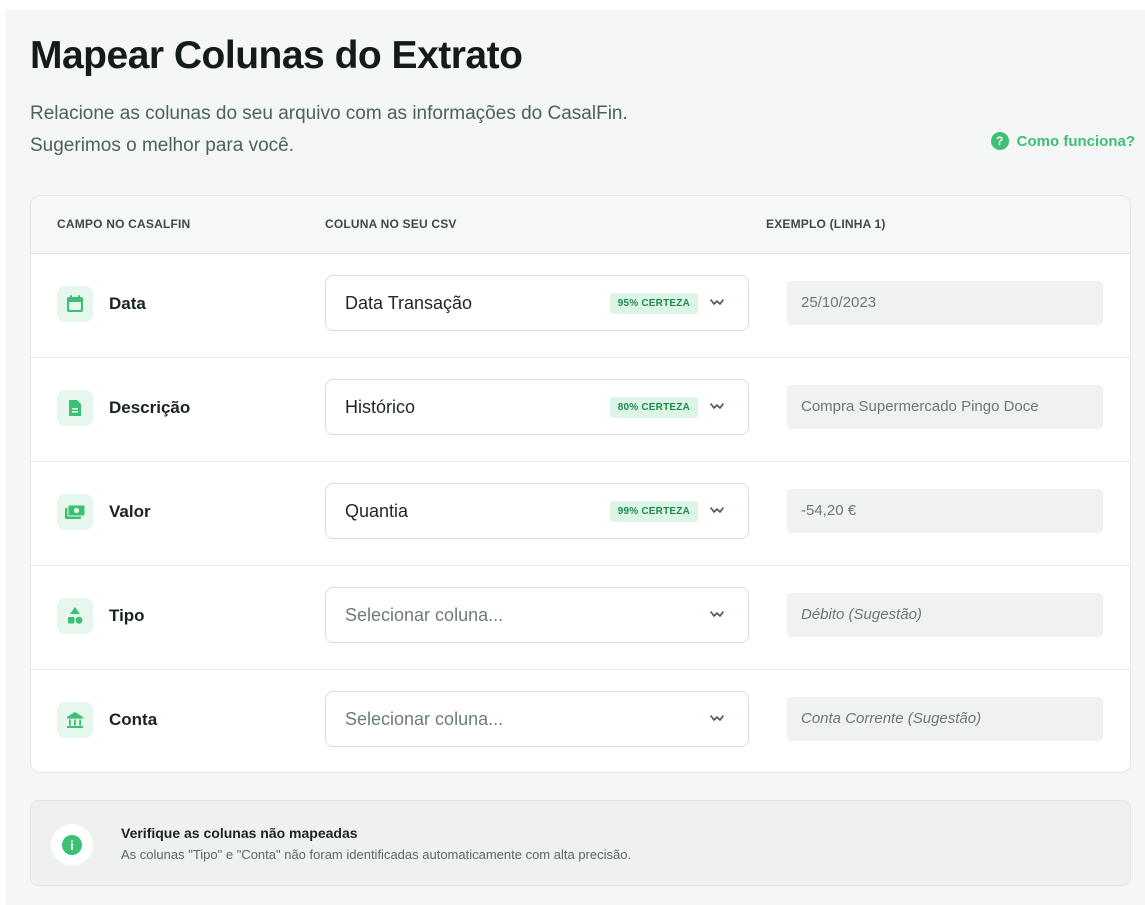 The height and width of the screenshot is (905, 1145). What do you see at coordinates (537, 303) in the screenshot?
I see `column-select-data: Data Transação 95% CERTEZA` at bounding box center [537, 303].